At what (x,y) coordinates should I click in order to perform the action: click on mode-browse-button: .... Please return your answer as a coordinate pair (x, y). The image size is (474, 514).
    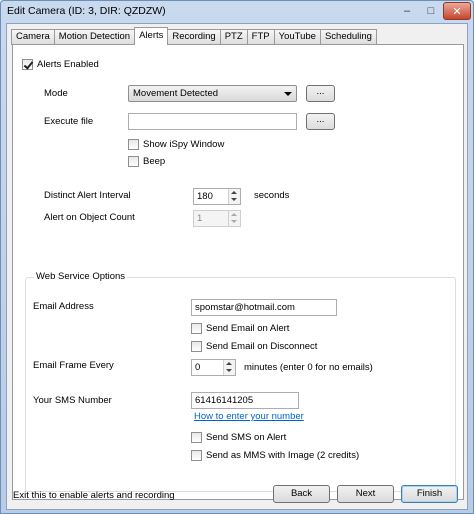
    Looking at the image, I should click on (320, 93).